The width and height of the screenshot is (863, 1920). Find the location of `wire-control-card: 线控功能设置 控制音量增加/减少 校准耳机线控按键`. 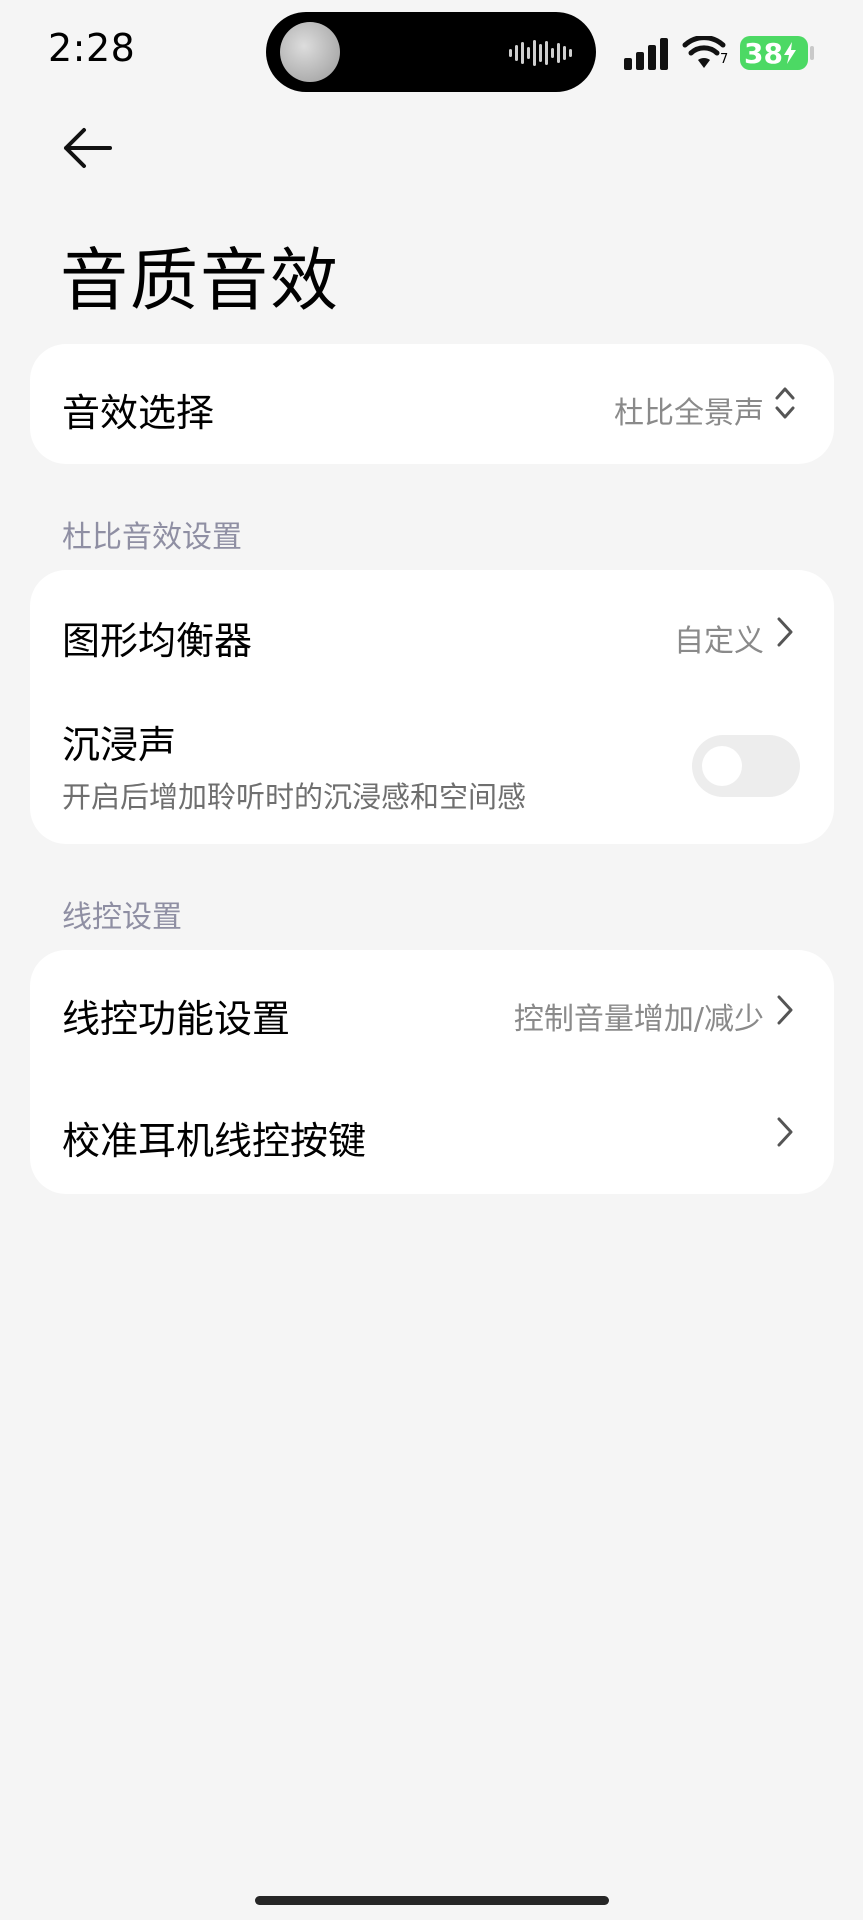

wire-control-card: 线控功能设置 控制音量增加/减少 校准耳机线控按键 is located at coordinates (432, 1072).